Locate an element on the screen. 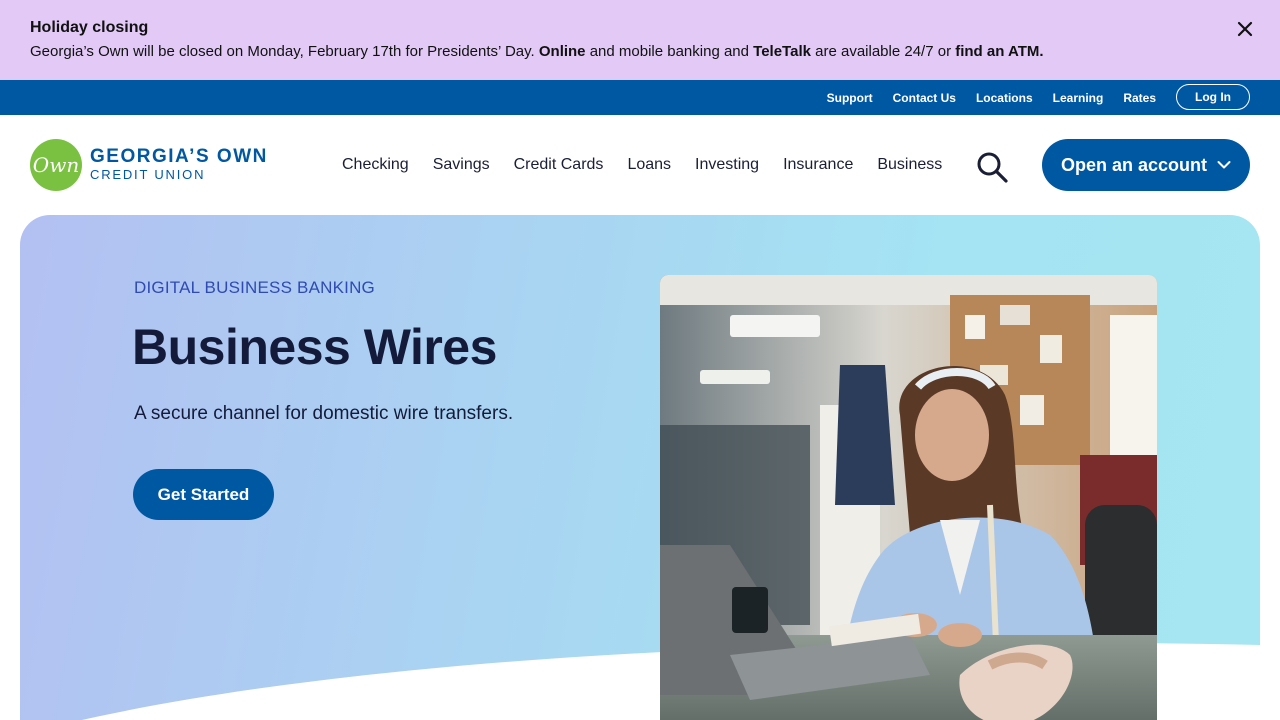  nav-item-credit-cards: Credit Cards is located at coordinates (559, 165).